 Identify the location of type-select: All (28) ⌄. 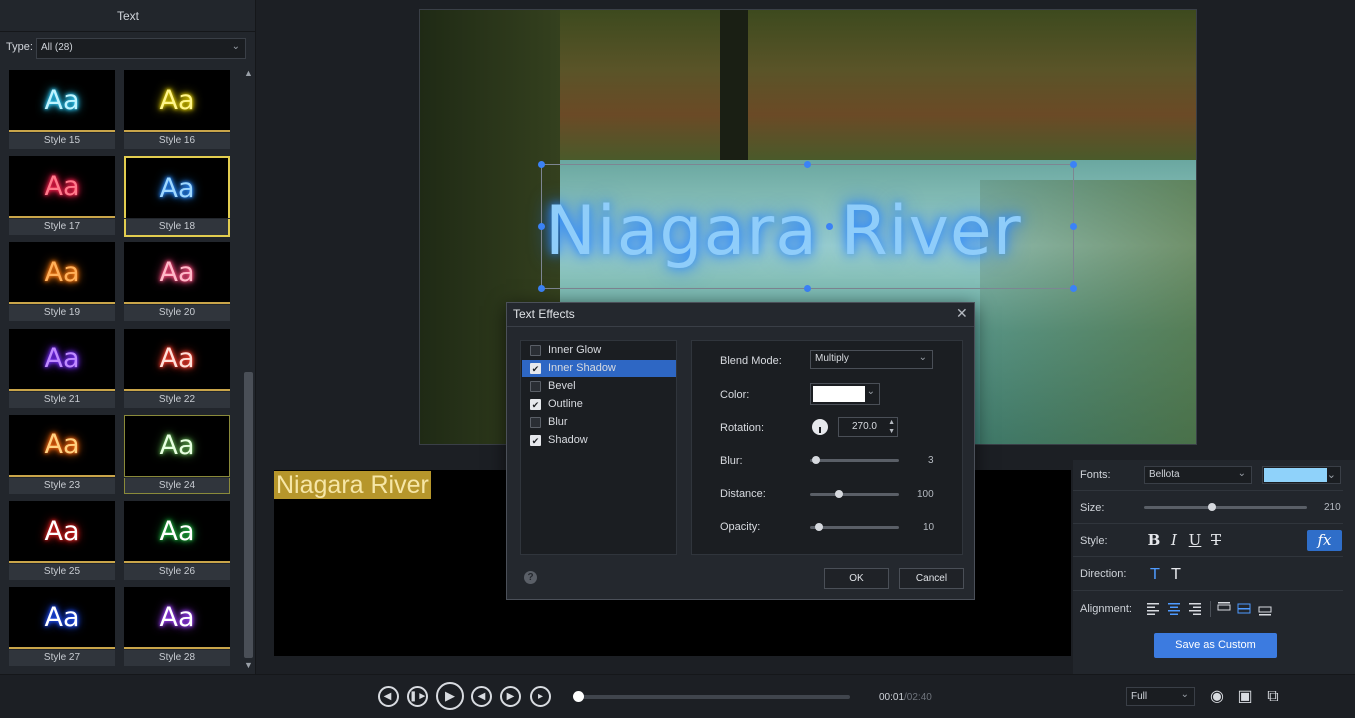
(141, 48).